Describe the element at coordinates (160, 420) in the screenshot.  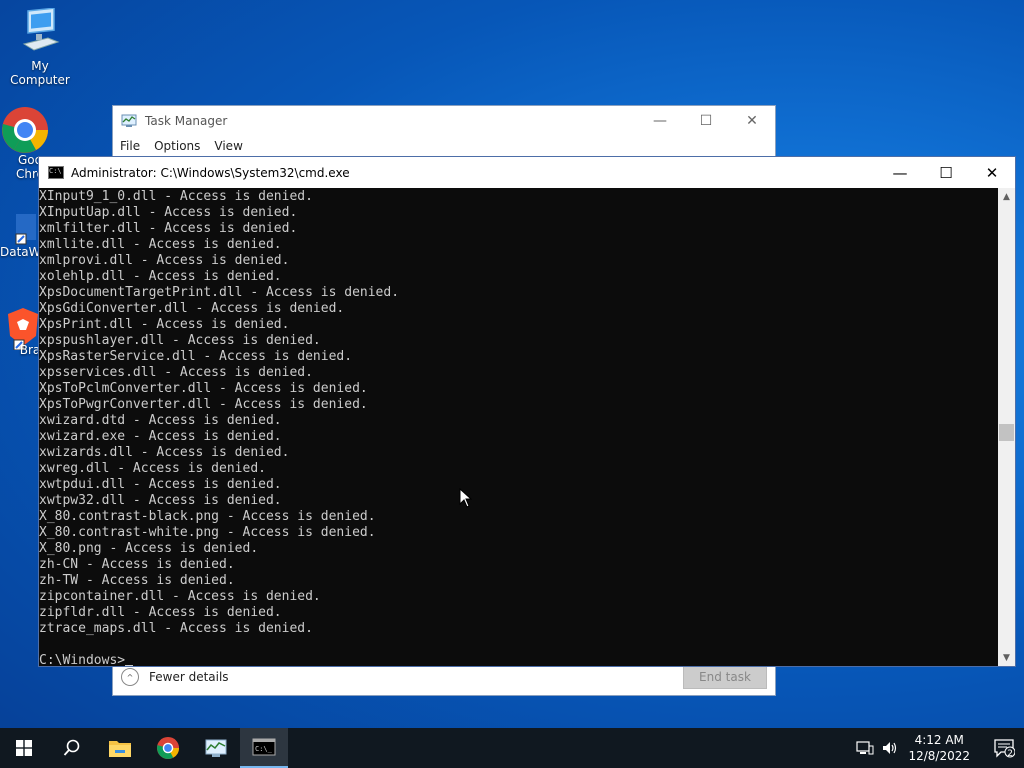
I see `console-line: xwizard.dtd - Access is denied.` at that location.